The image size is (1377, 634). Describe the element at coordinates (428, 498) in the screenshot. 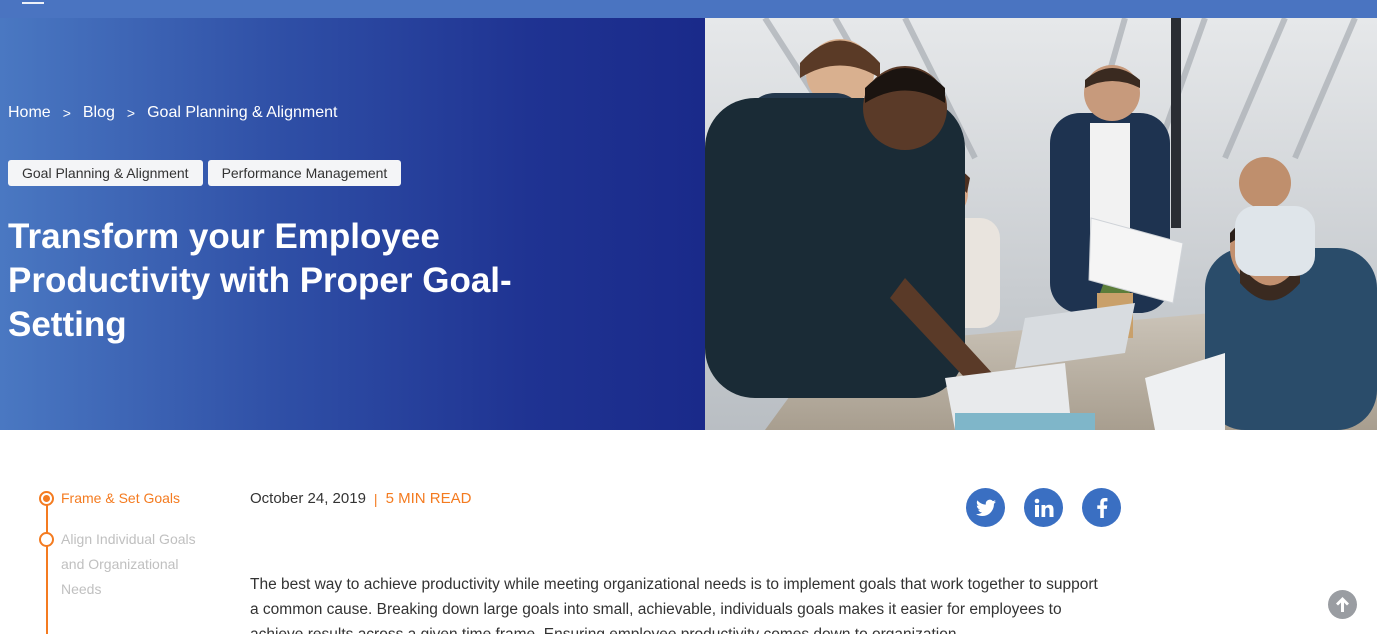

I see `read-time: 5 MIN READ` at that location.